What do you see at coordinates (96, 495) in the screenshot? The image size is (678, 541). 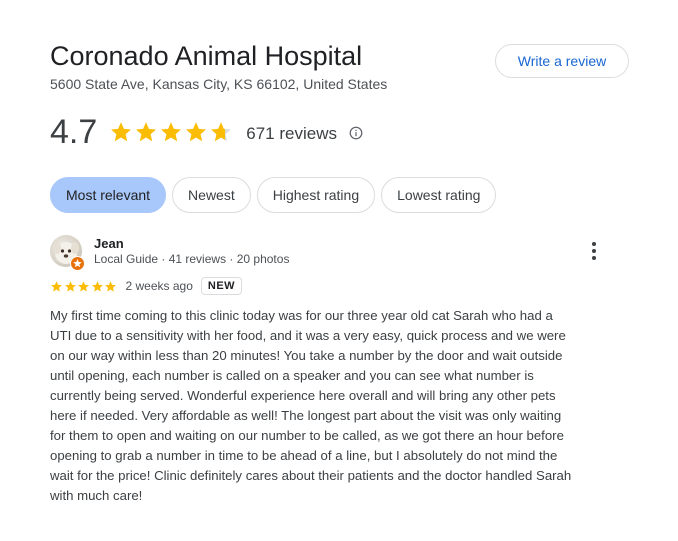 I see `review-text-line: with much care!` at bounding box center [96, 495].